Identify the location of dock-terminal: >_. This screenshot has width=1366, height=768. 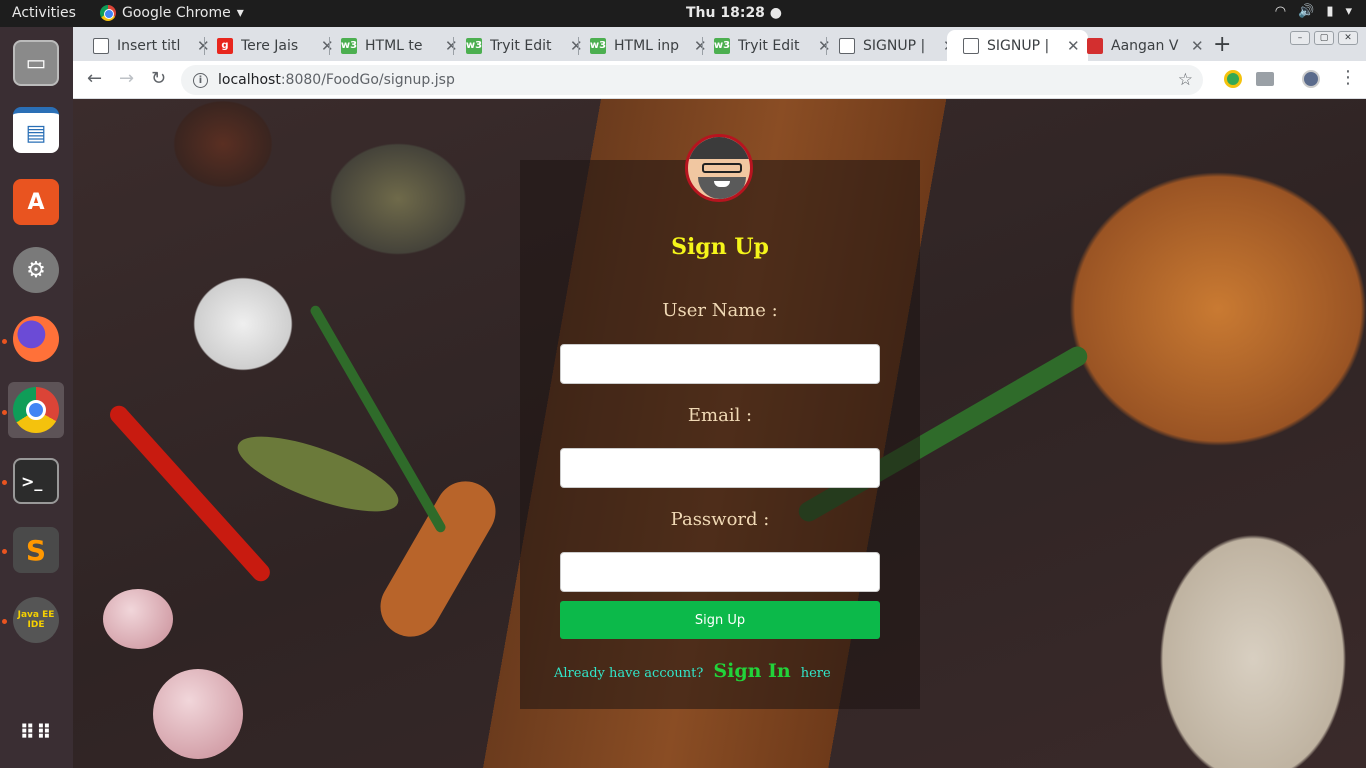
(36, 481).